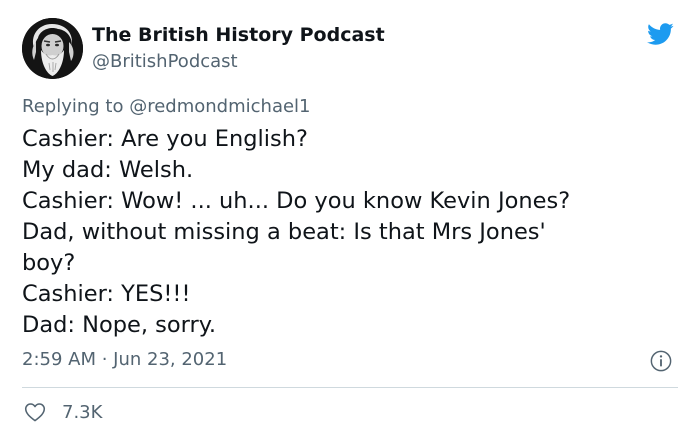 The height and width of the screenshot is (442, 700). What do you see at coordinates (350, 387) in the screenshot?
I see `divider` at bounding box center [350, 387].